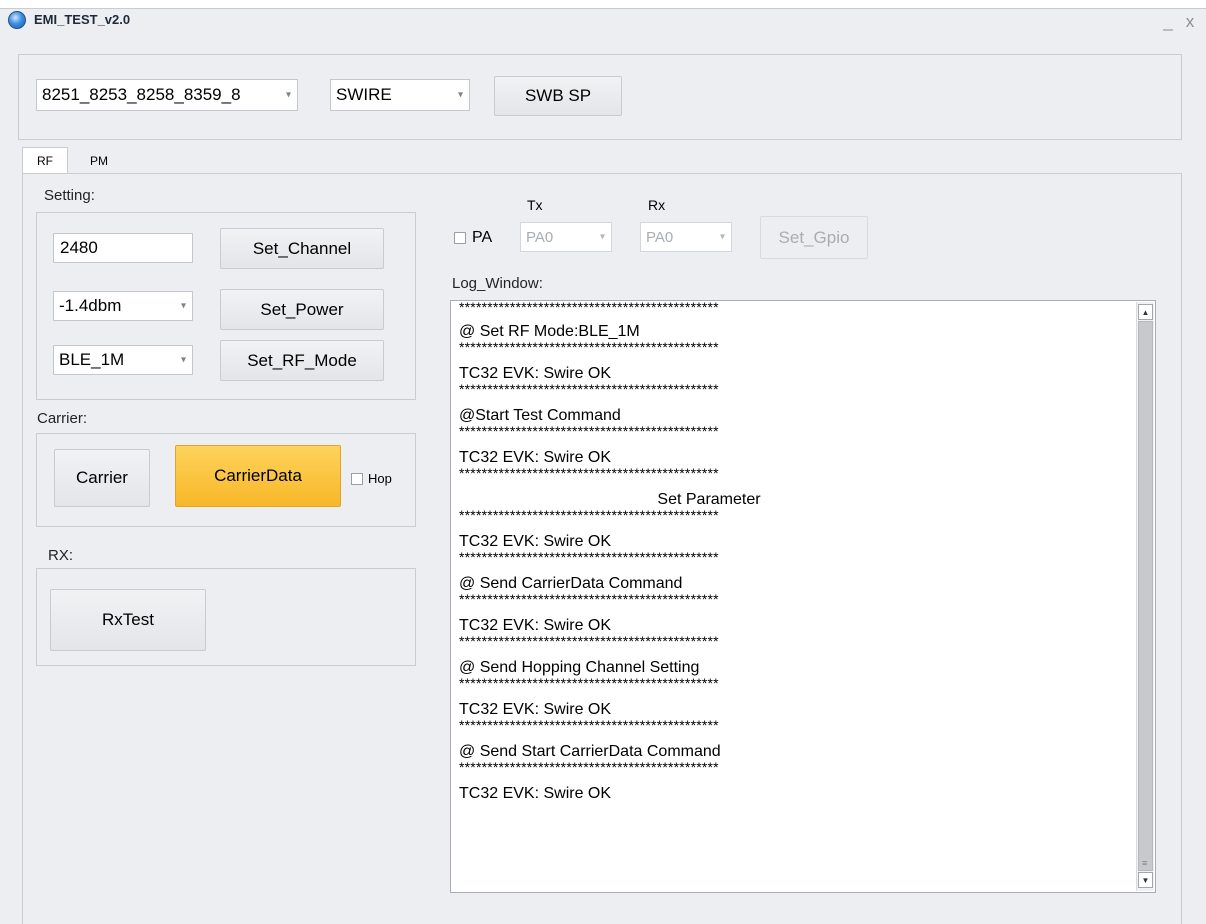 The width and height of the screenshot is (1206, 924). I want to click on rx-gpio-value: PA0, so click(660, 237).